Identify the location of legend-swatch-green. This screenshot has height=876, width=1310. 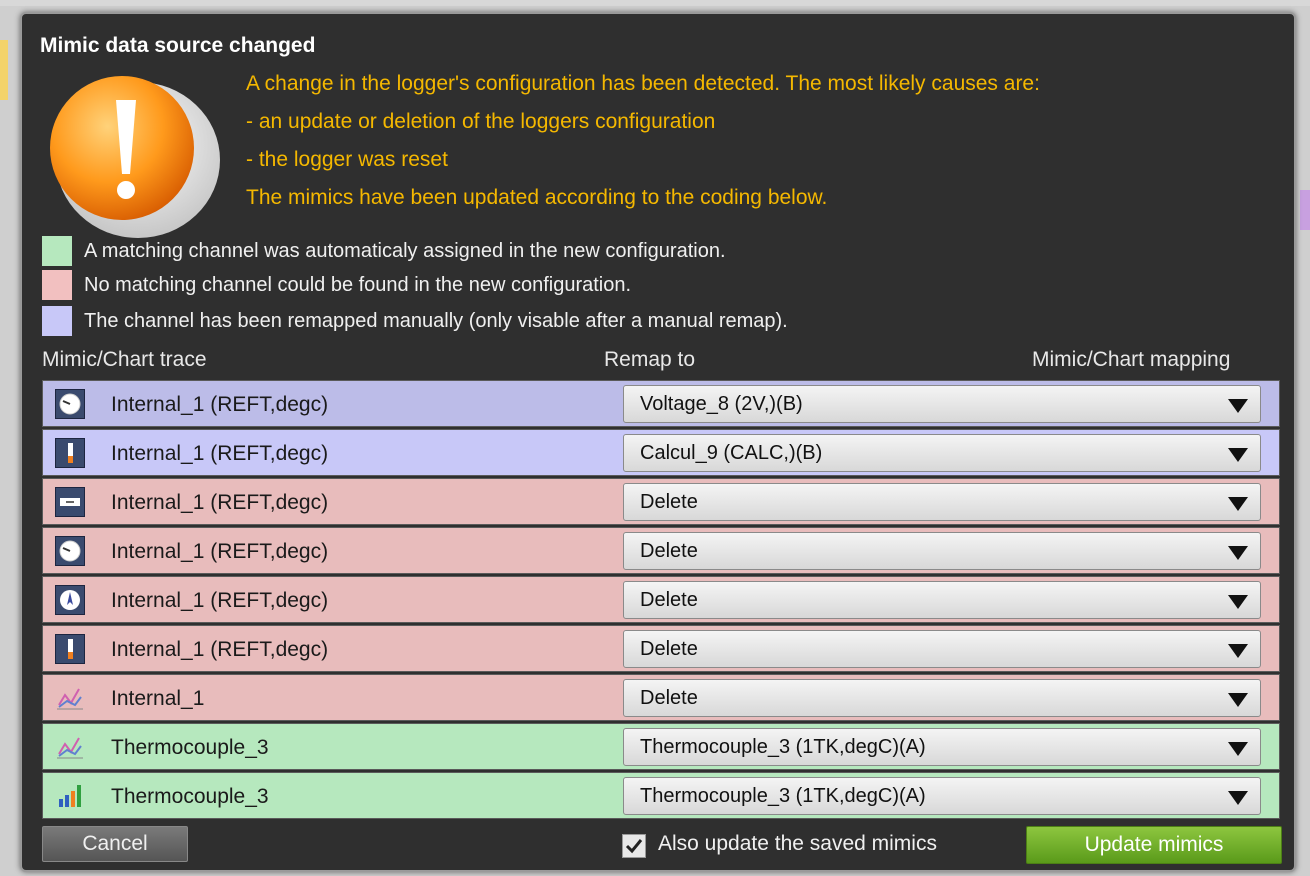
(57, 251).